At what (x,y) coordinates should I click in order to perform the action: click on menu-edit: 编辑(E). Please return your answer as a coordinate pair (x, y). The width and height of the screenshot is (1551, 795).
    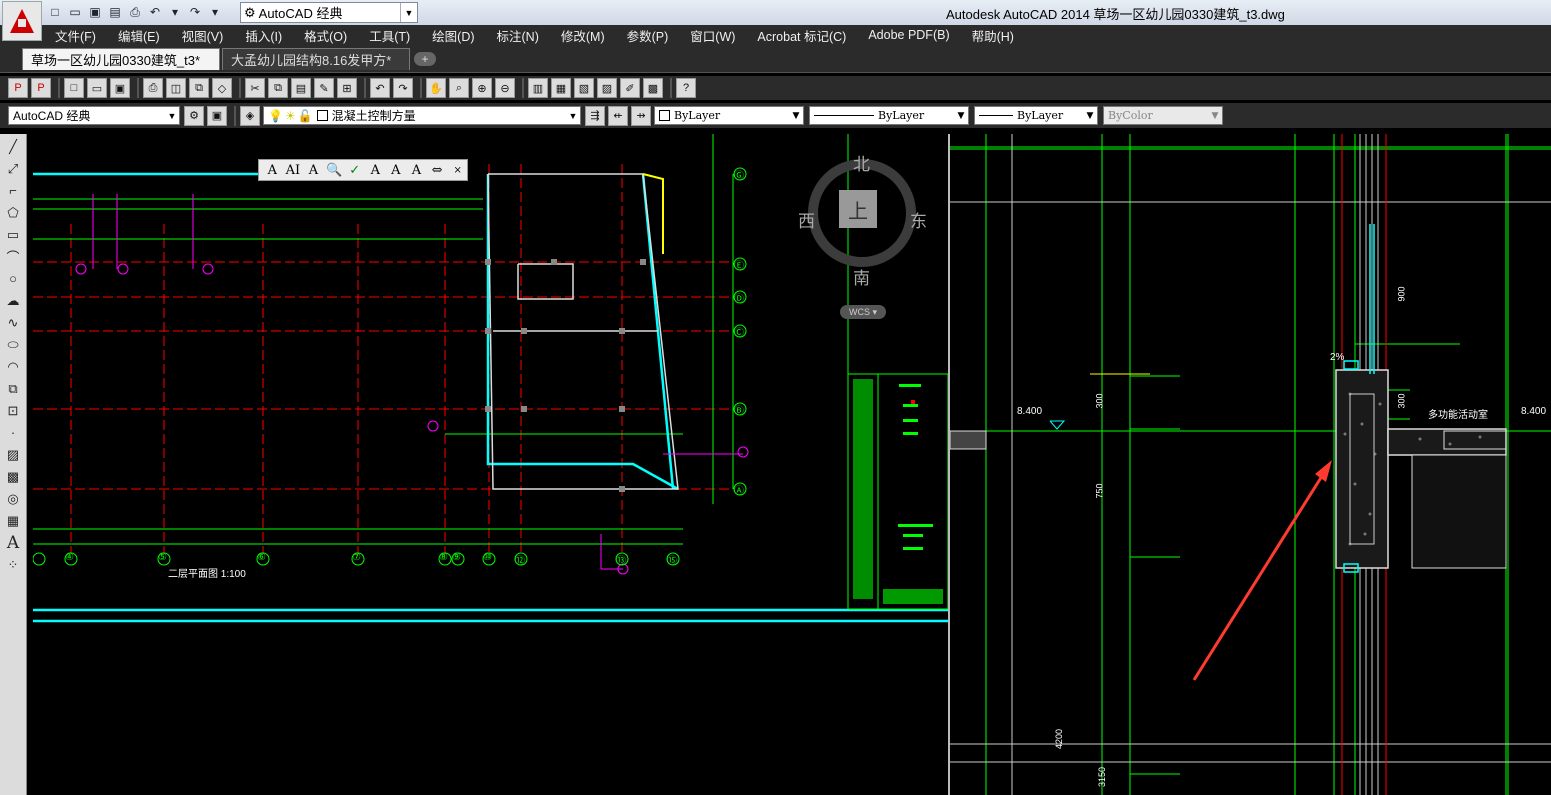
    Looking at the image, I should click on (139, 35).